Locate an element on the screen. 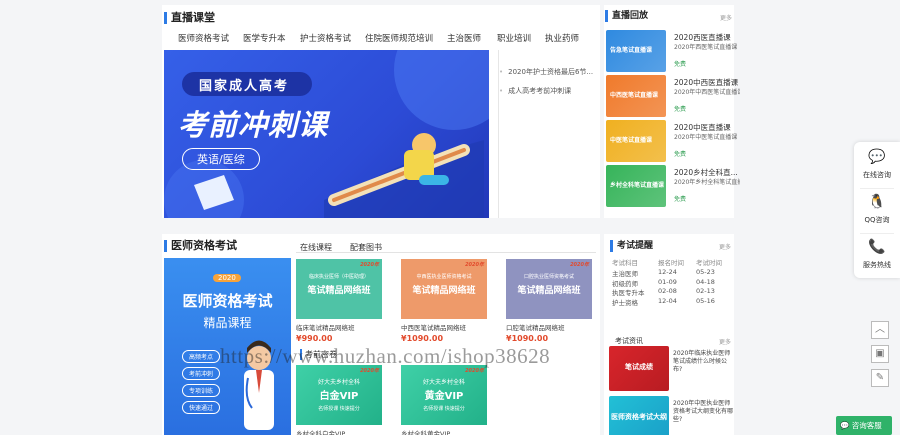 This screenshot has width=900, height=435. reminder-cell: 04-18 is located at coordinates (705, 281).